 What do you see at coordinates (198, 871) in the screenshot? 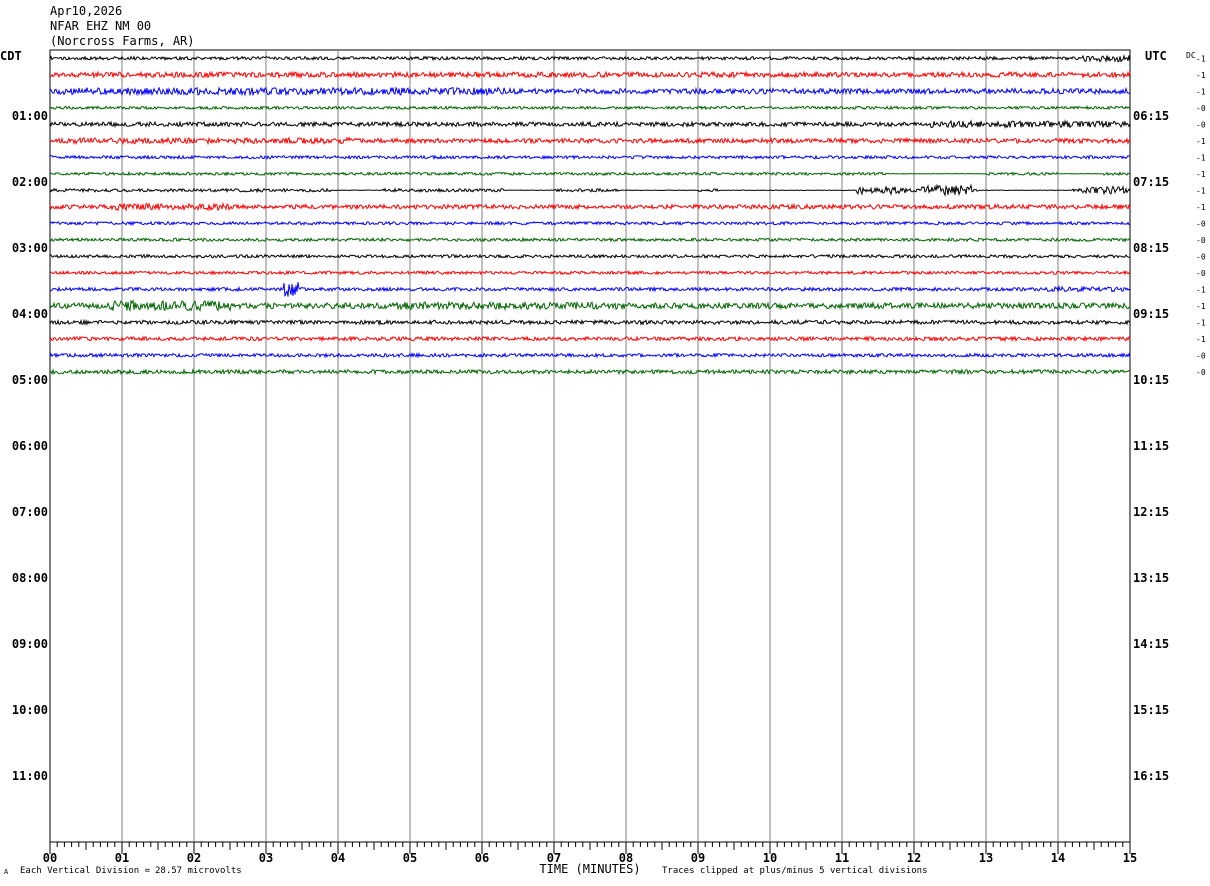
I see `microvolts-label: 28.57 microvolts` at bounding box center [198, 871].